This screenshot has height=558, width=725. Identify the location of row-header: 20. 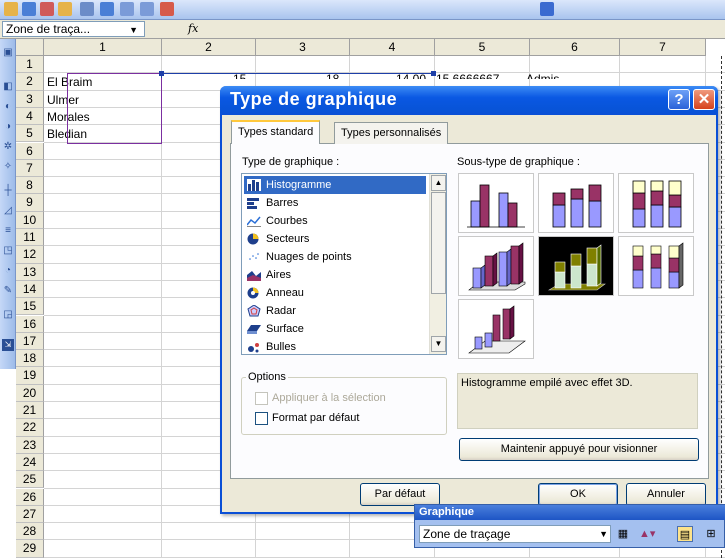
(30, 393).